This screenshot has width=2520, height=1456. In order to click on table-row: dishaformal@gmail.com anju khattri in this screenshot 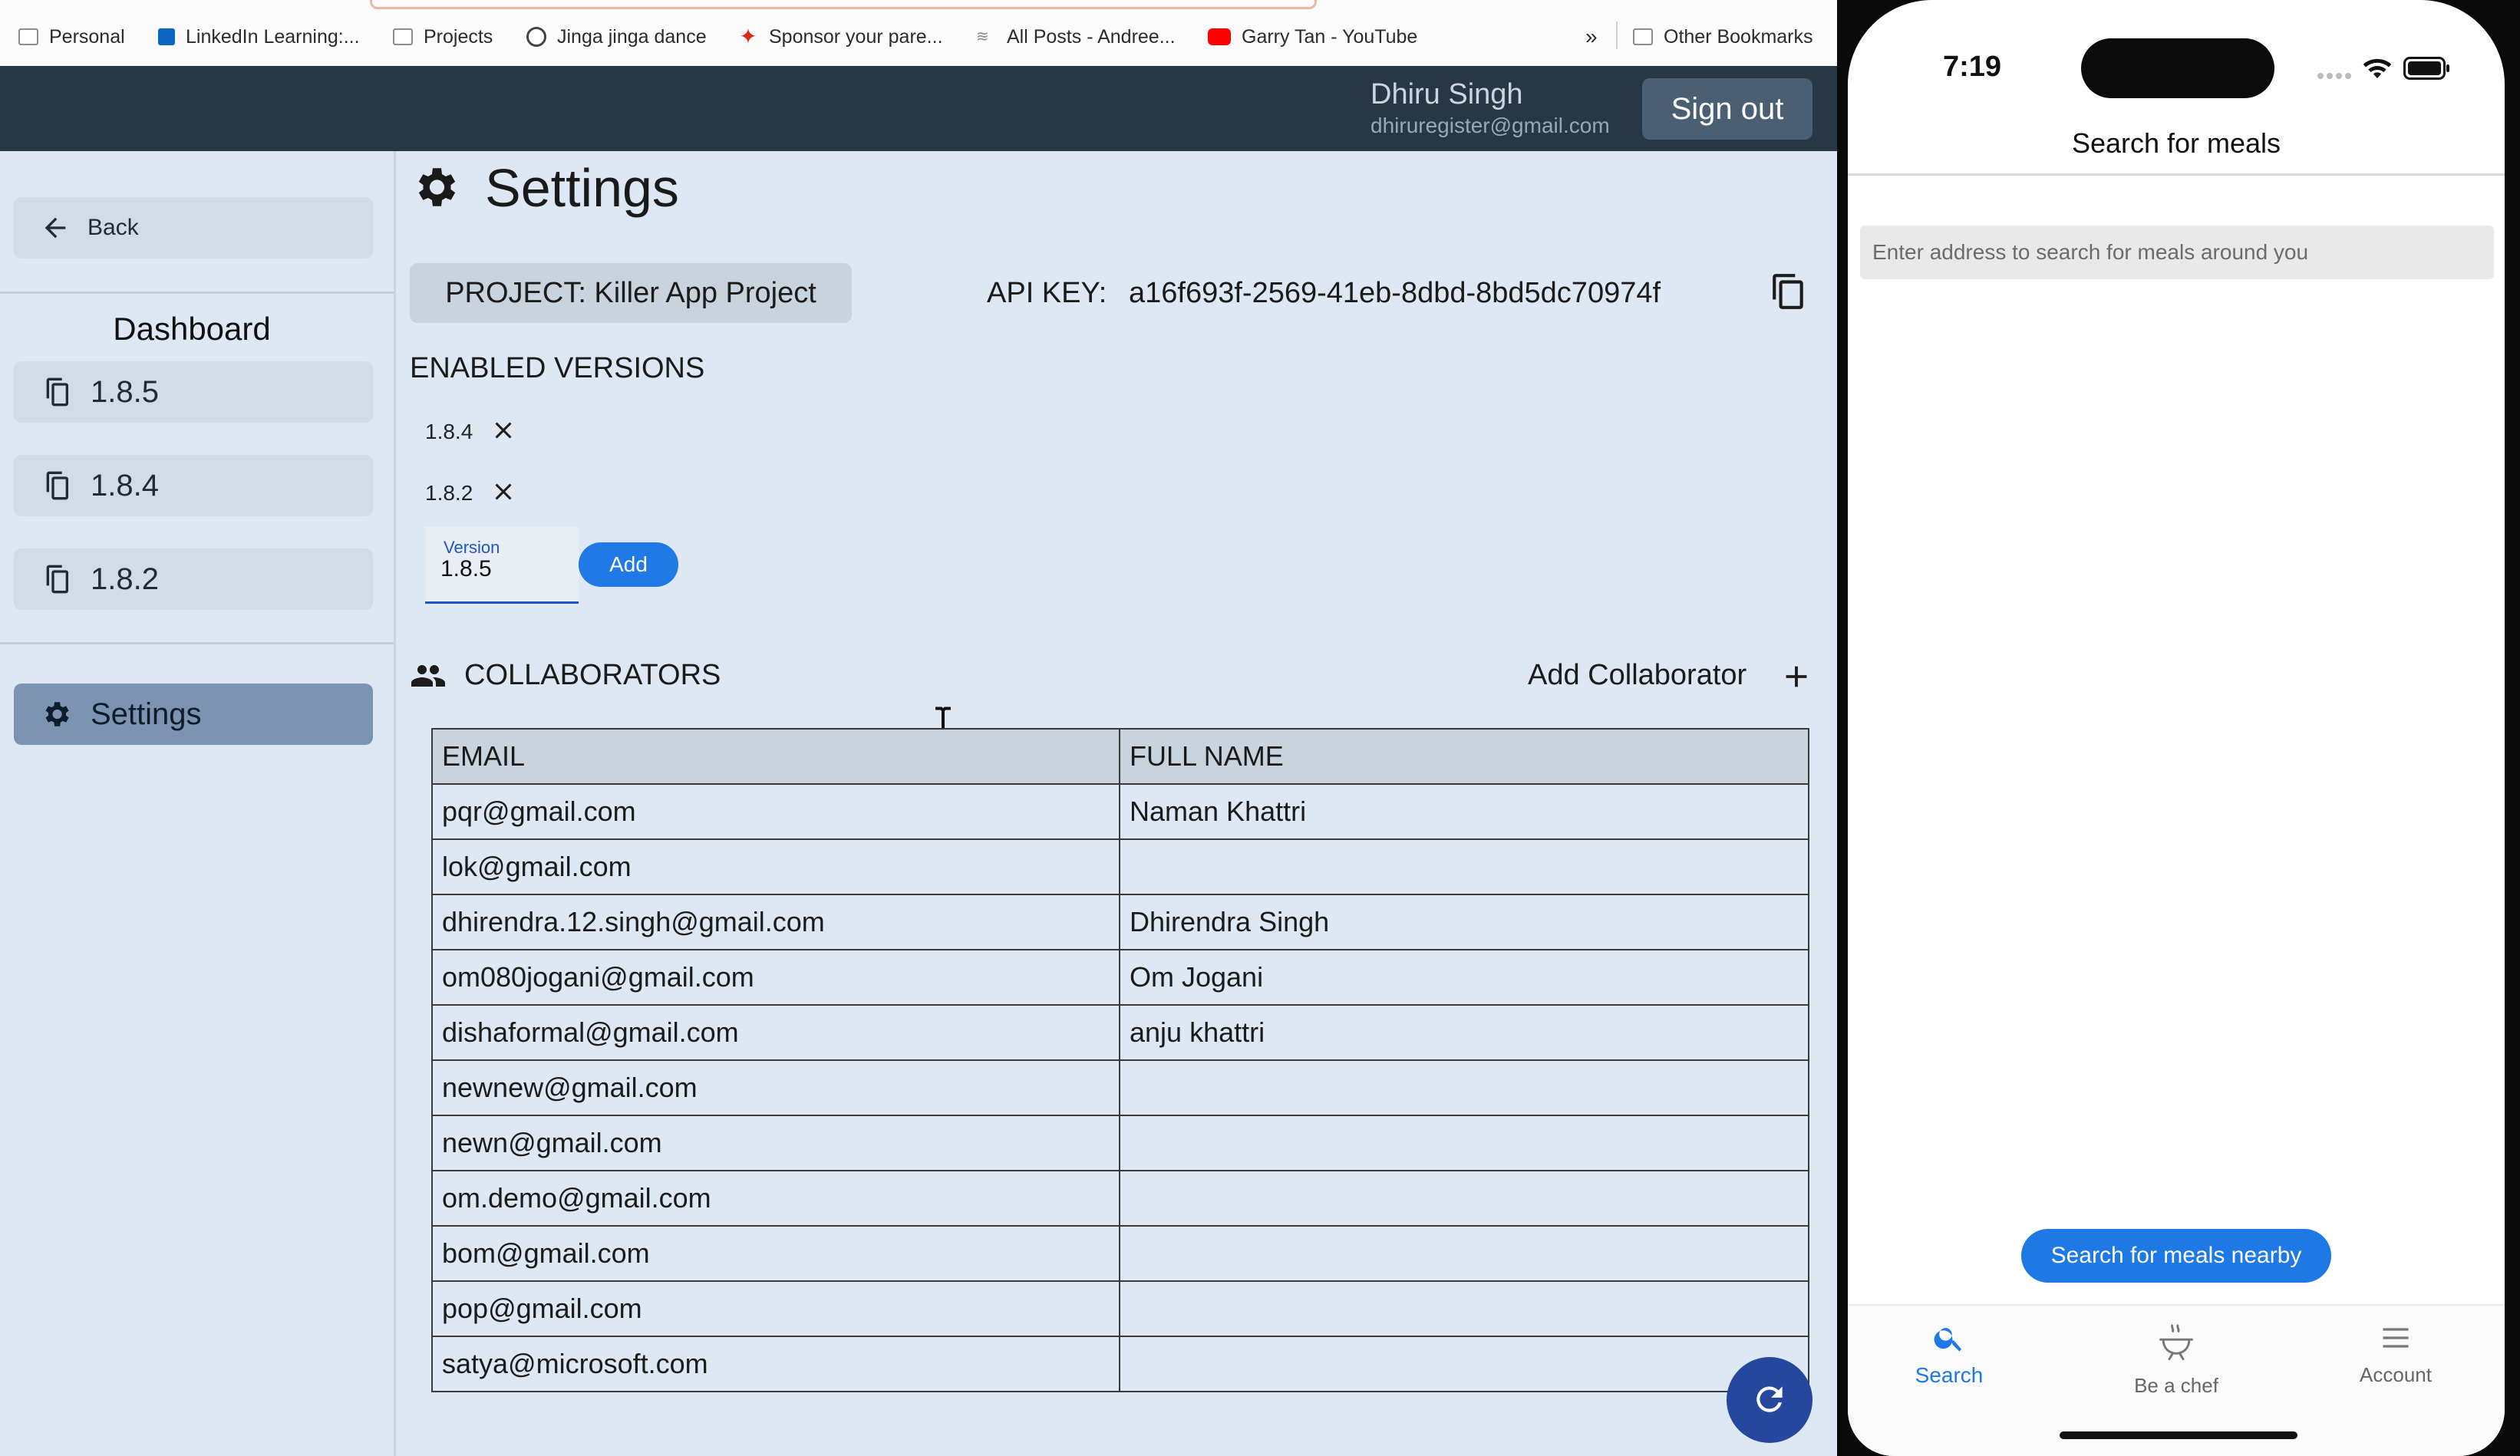, I will do `click(1120, 1032)`.